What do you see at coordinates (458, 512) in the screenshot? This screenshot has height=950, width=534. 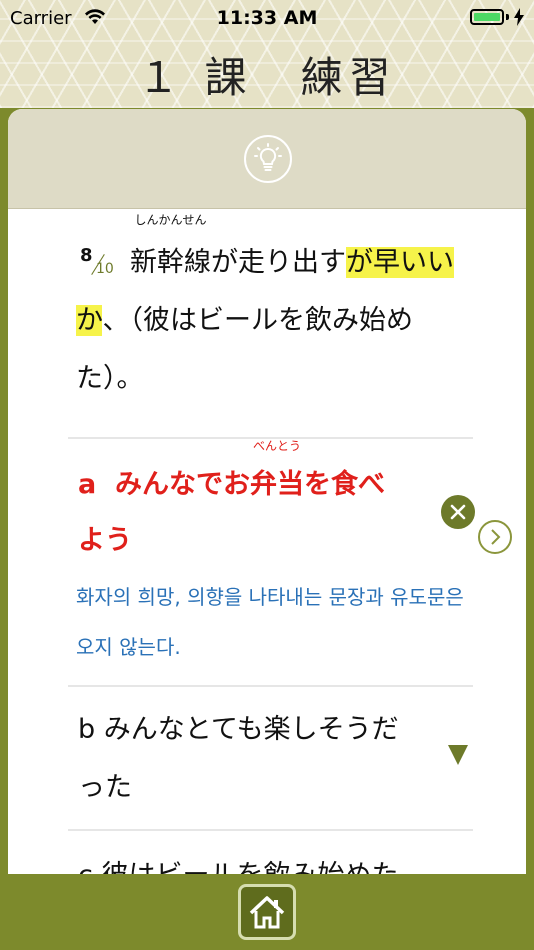 I see `close-circle-icon` at bounding box center [458, 512].